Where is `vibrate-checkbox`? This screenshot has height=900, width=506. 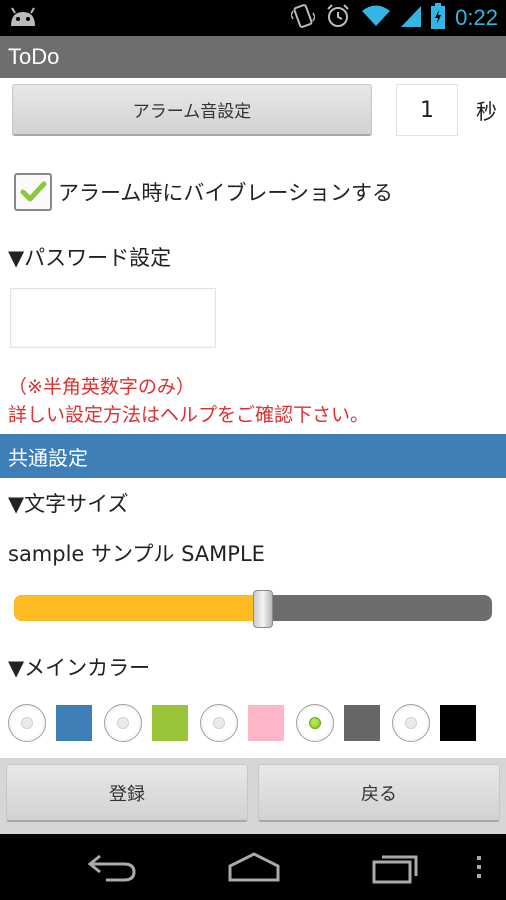 vibrate-checkbox is located at coordinates (33, 192).